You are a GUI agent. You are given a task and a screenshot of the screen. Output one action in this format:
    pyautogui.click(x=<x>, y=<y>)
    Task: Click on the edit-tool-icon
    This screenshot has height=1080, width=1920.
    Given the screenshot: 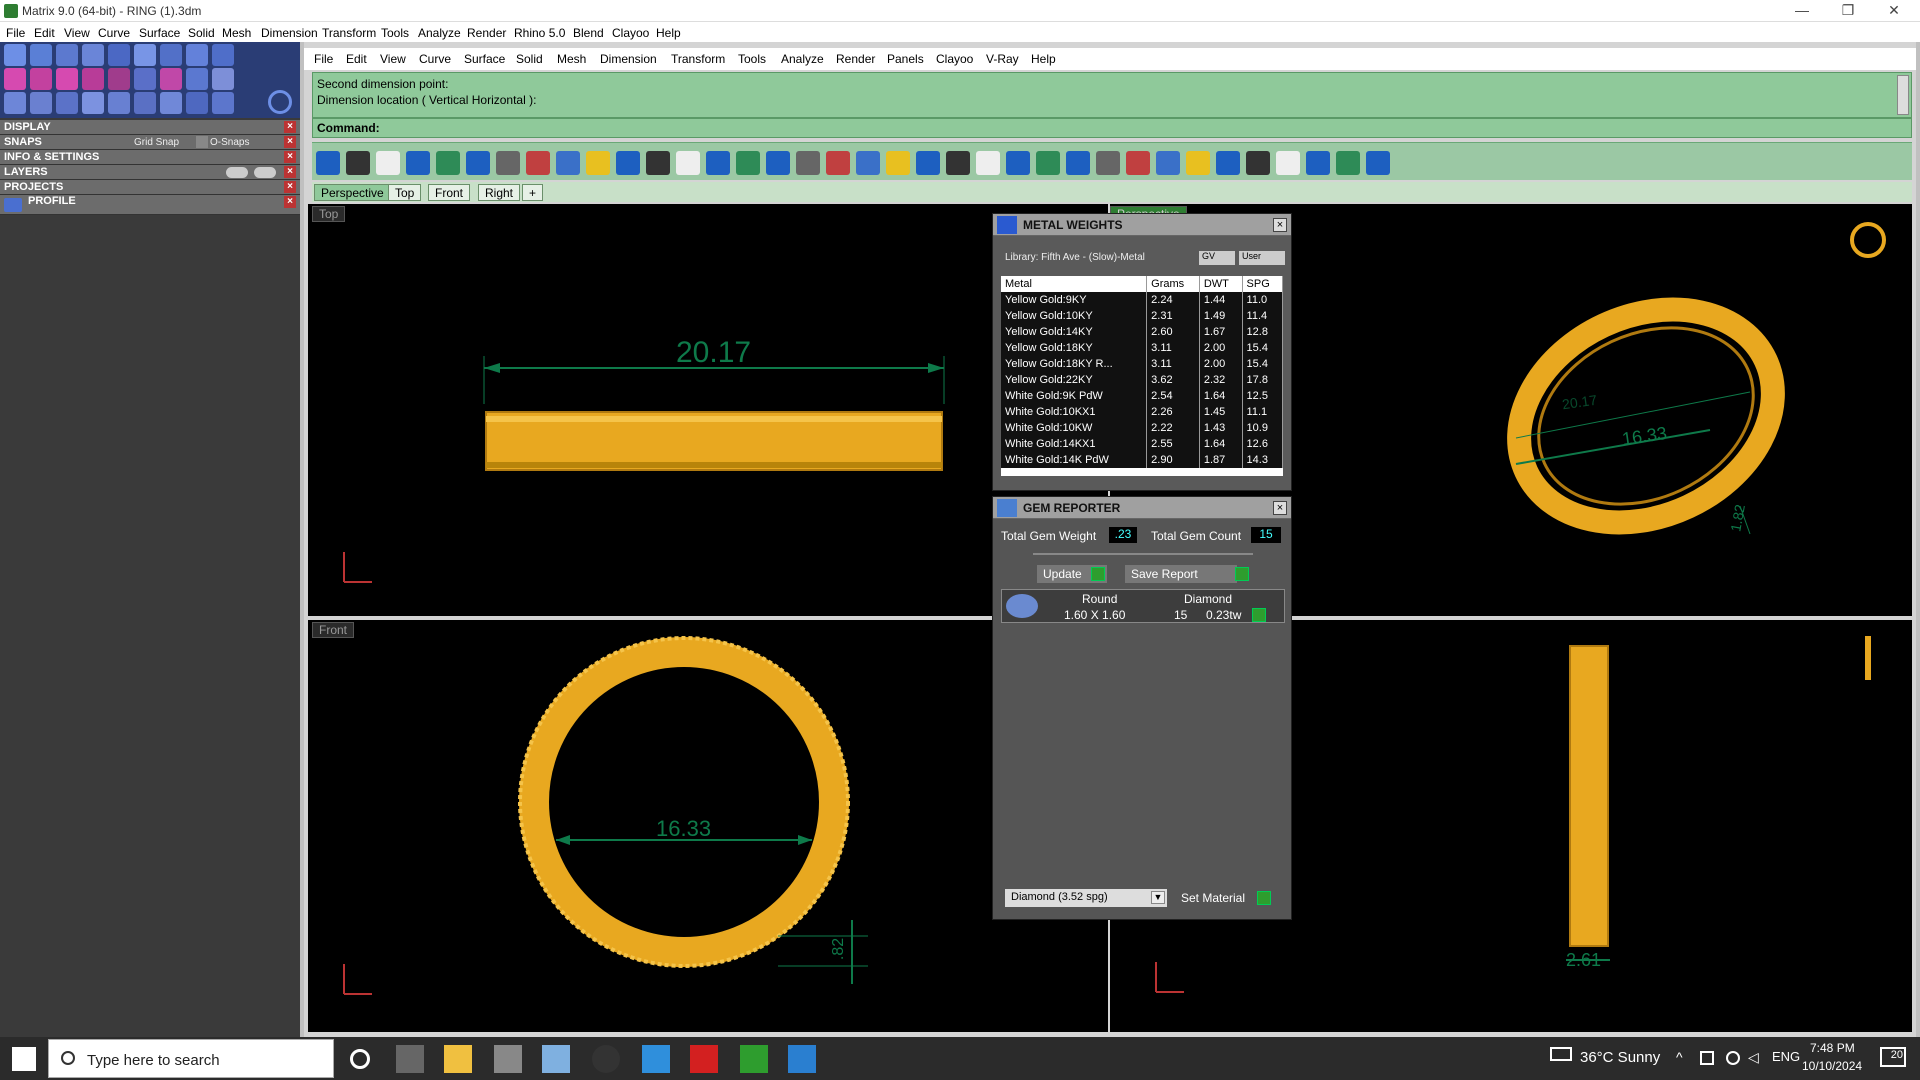 What is the action you would take?
    pyautogui.click(x=119, y=79)
    